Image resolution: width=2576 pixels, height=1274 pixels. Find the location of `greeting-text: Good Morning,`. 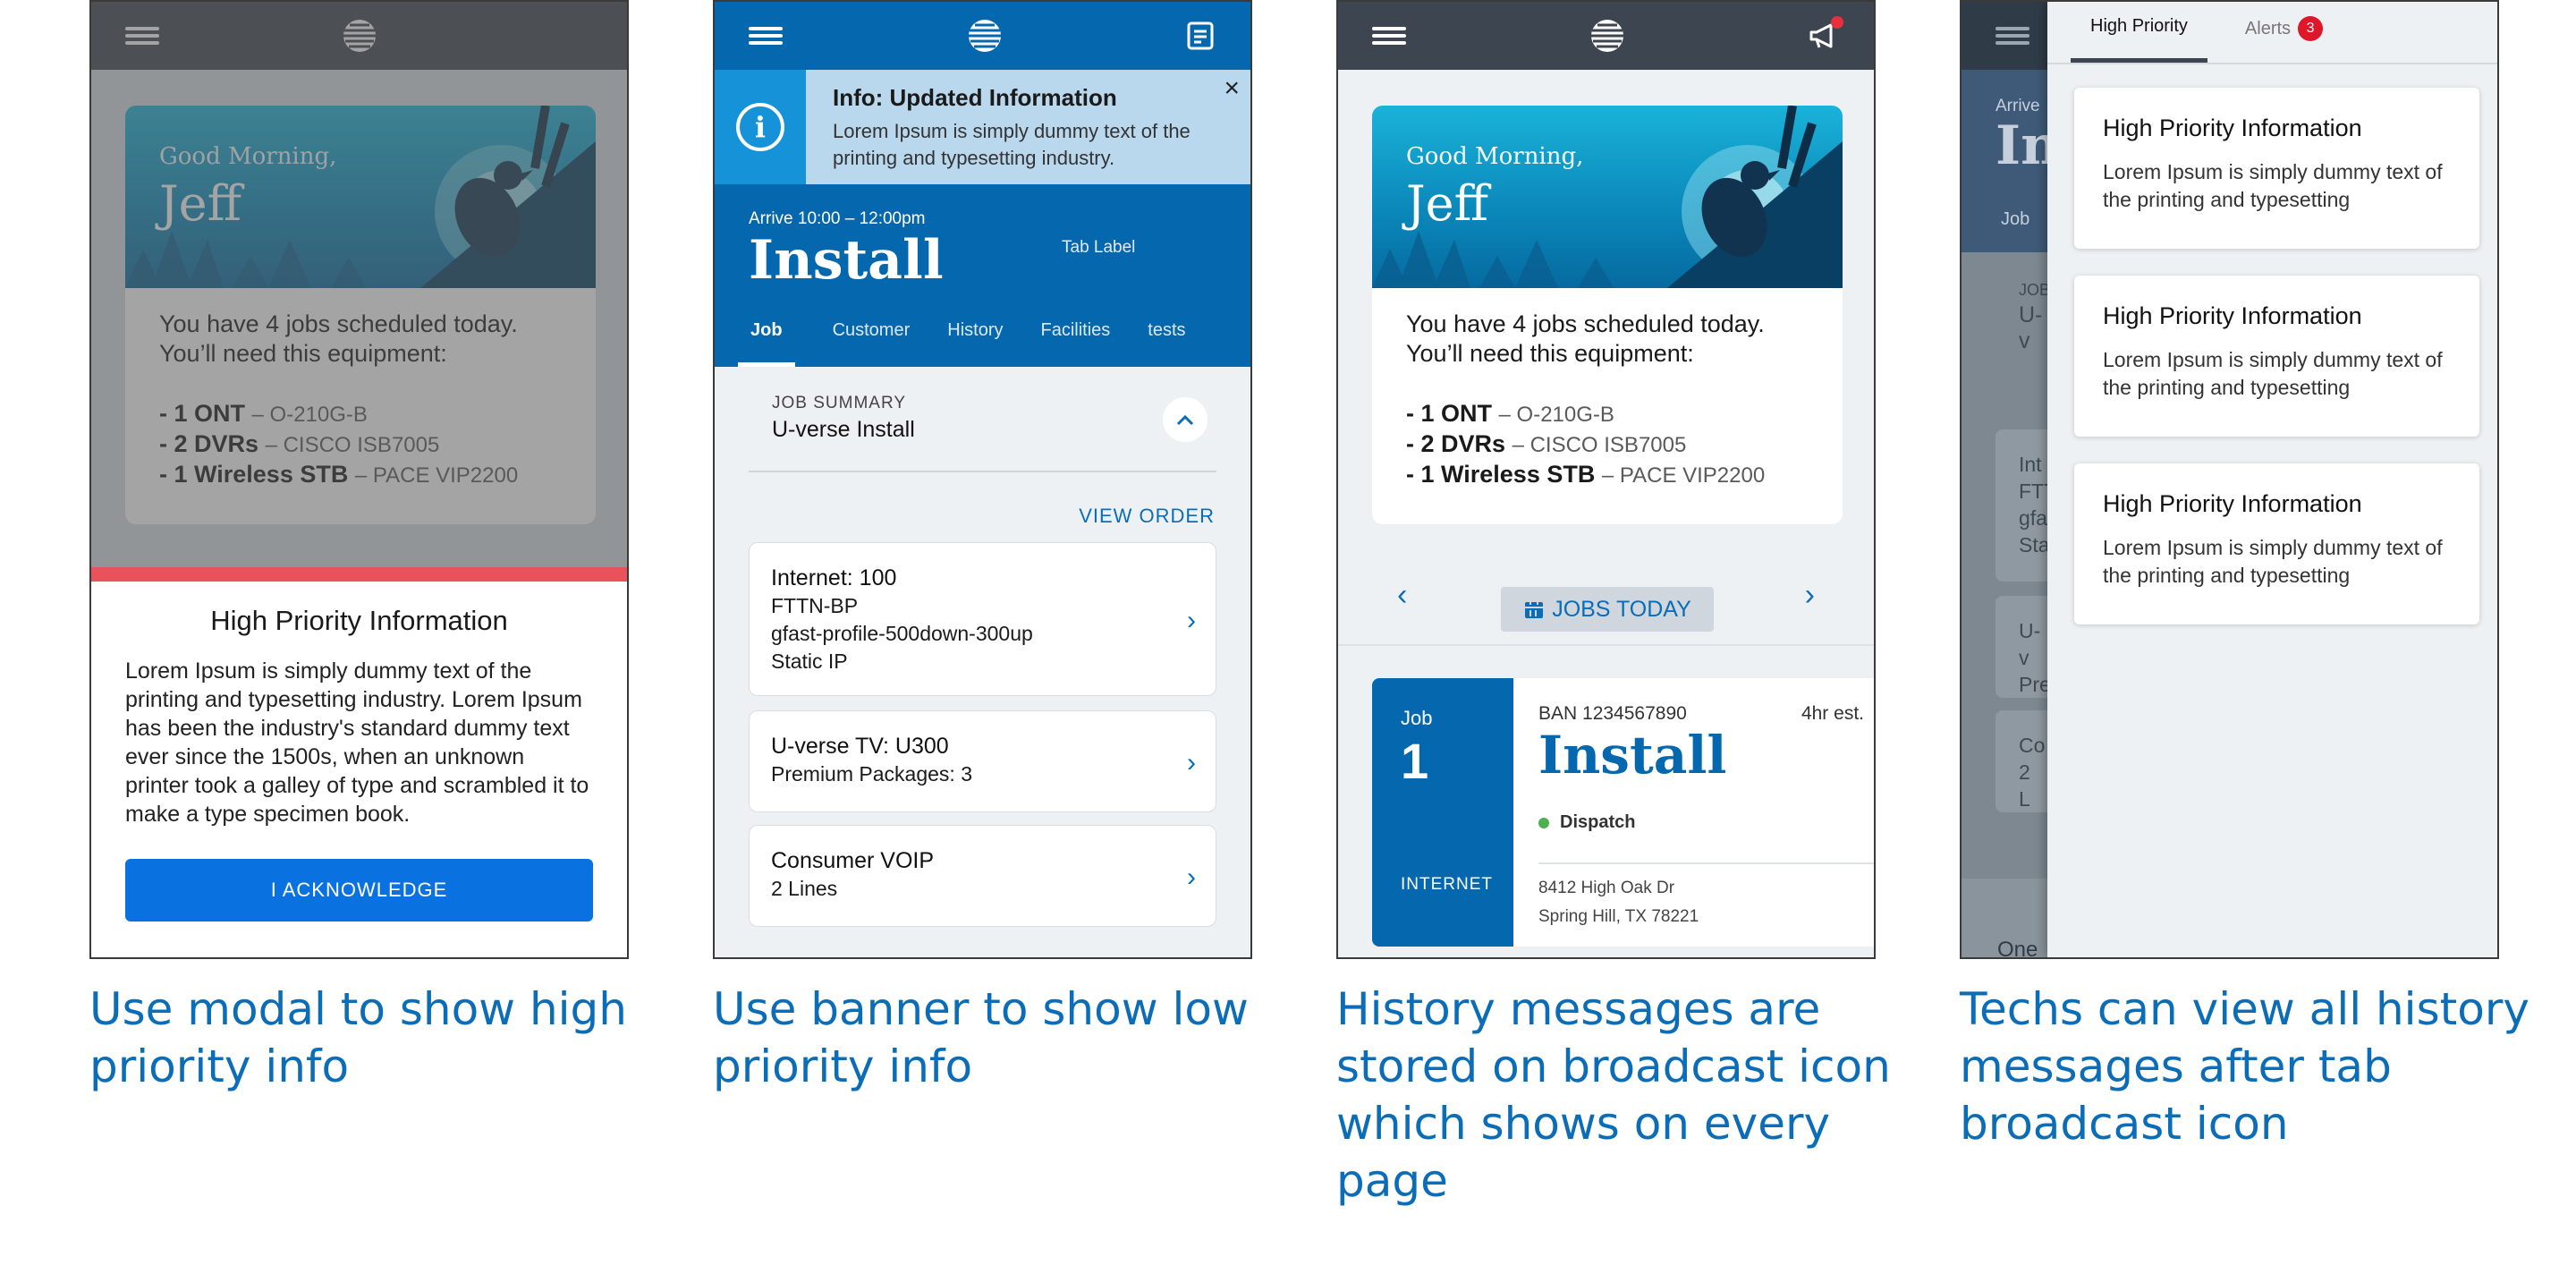

greeting-text: Good Morning, is located at coordinates (1495, 156).